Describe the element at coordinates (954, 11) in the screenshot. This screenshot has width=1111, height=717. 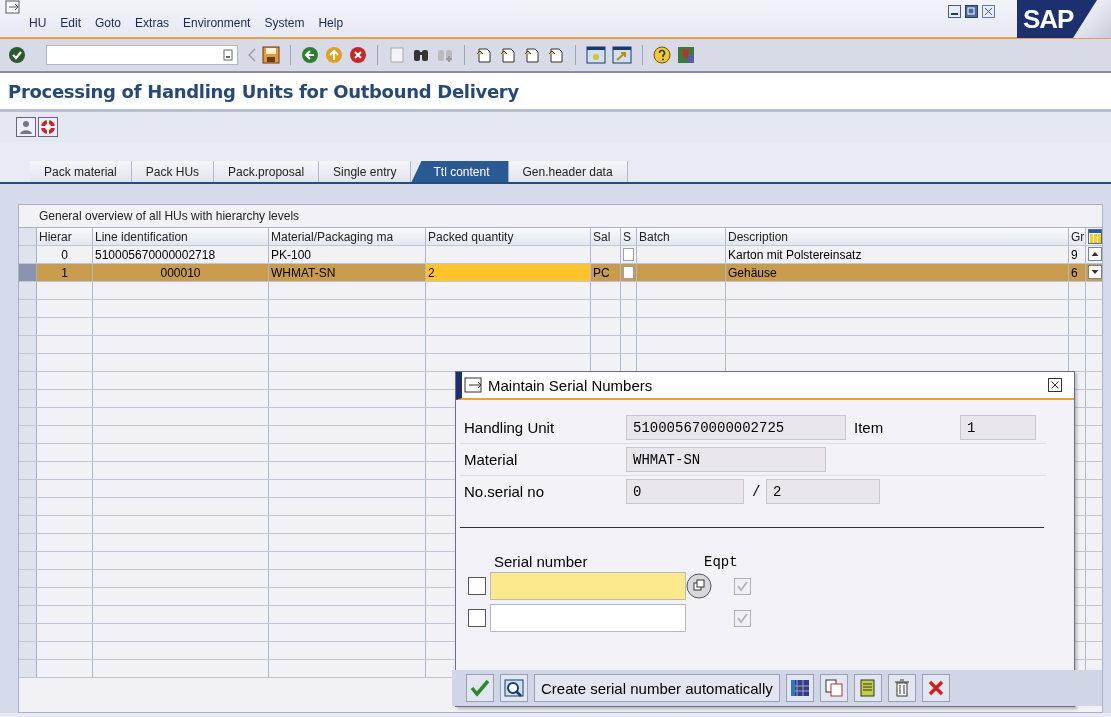
I see `minimize-icon` at that location.